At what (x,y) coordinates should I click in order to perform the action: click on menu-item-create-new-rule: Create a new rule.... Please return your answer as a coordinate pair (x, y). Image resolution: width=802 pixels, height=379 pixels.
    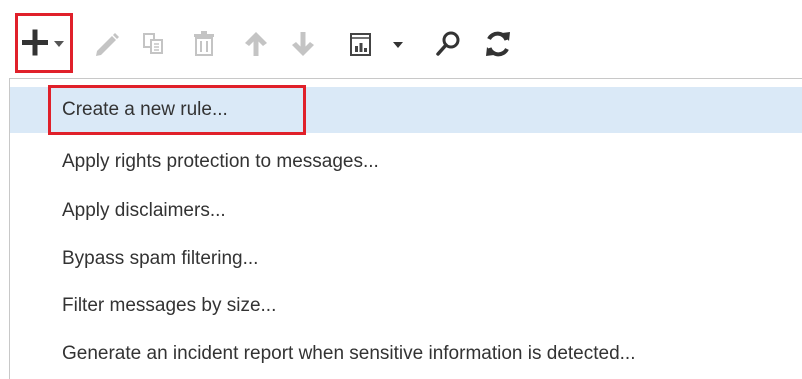
    Looking at the image, I should click on (406, 110).